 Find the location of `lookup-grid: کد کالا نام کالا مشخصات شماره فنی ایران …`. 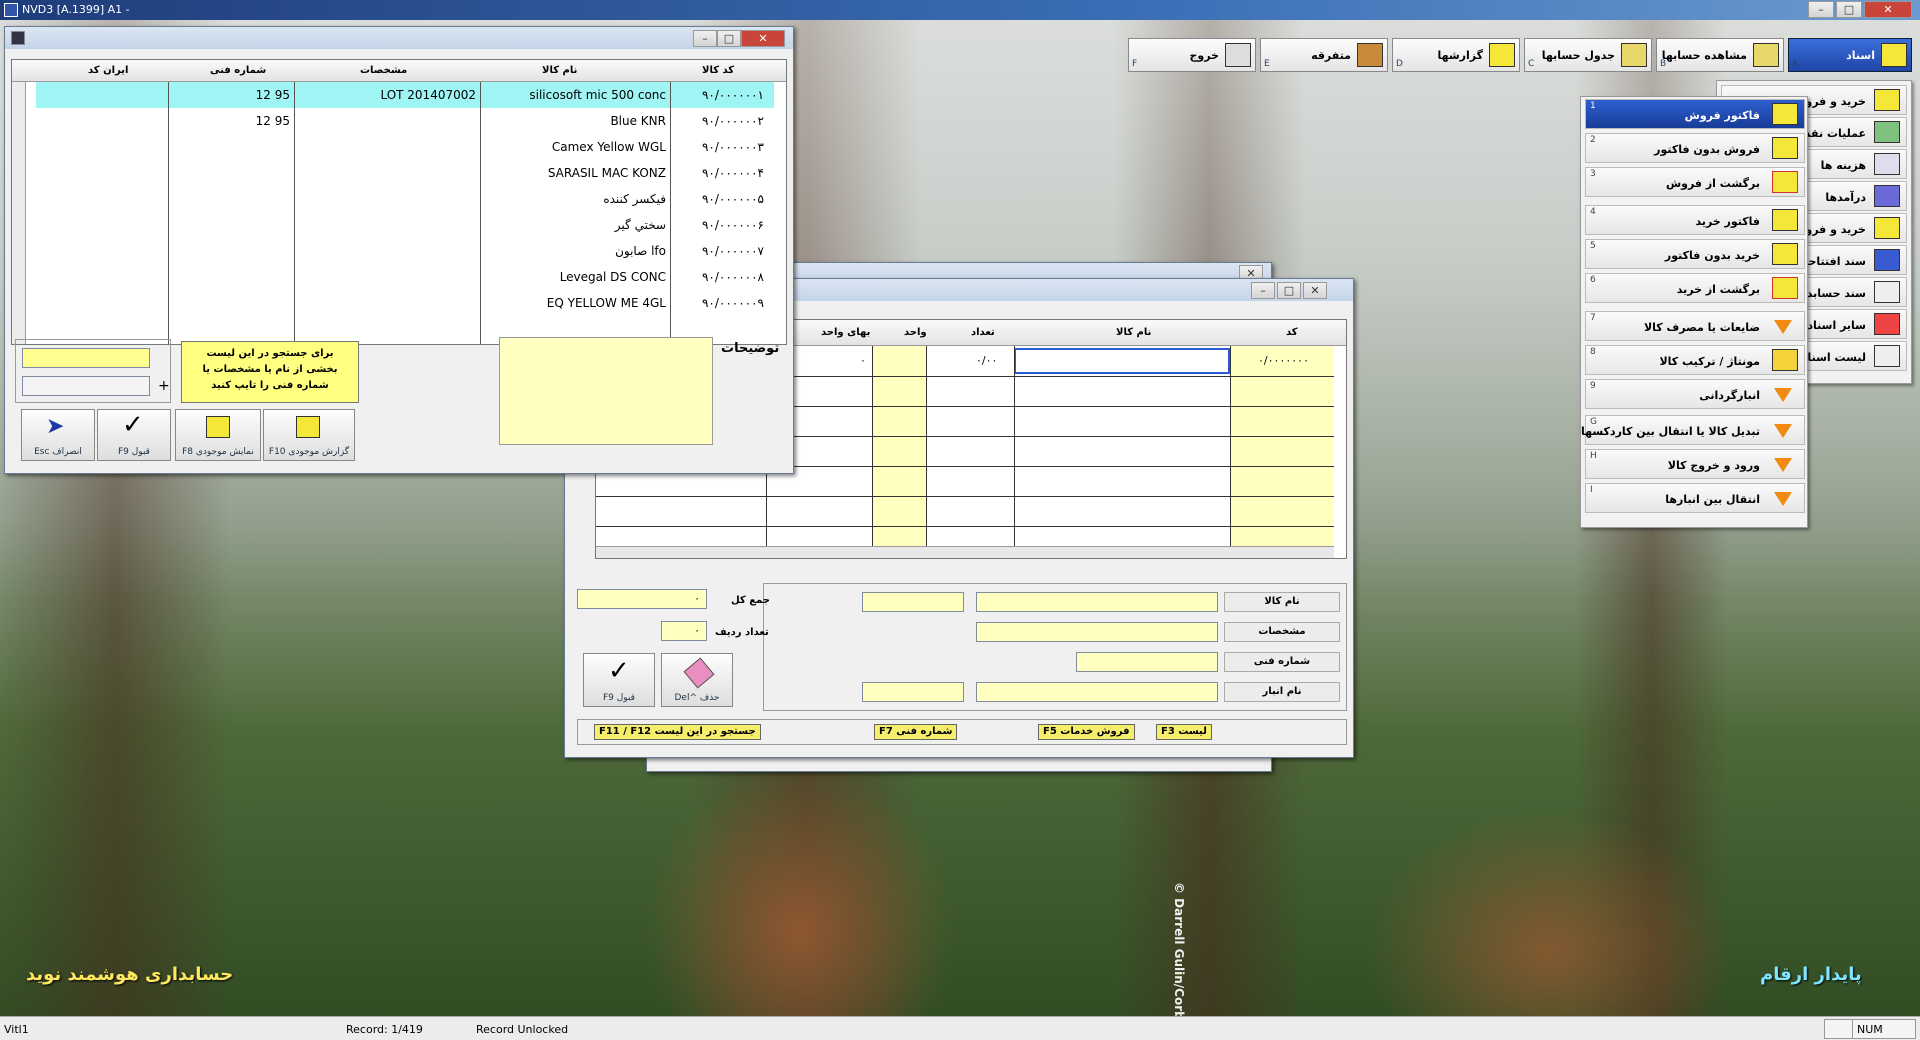

lookup-grid: کد کالا نام کالا مشخصات شماره فنی ایران … is located at coordinates (399, 202).